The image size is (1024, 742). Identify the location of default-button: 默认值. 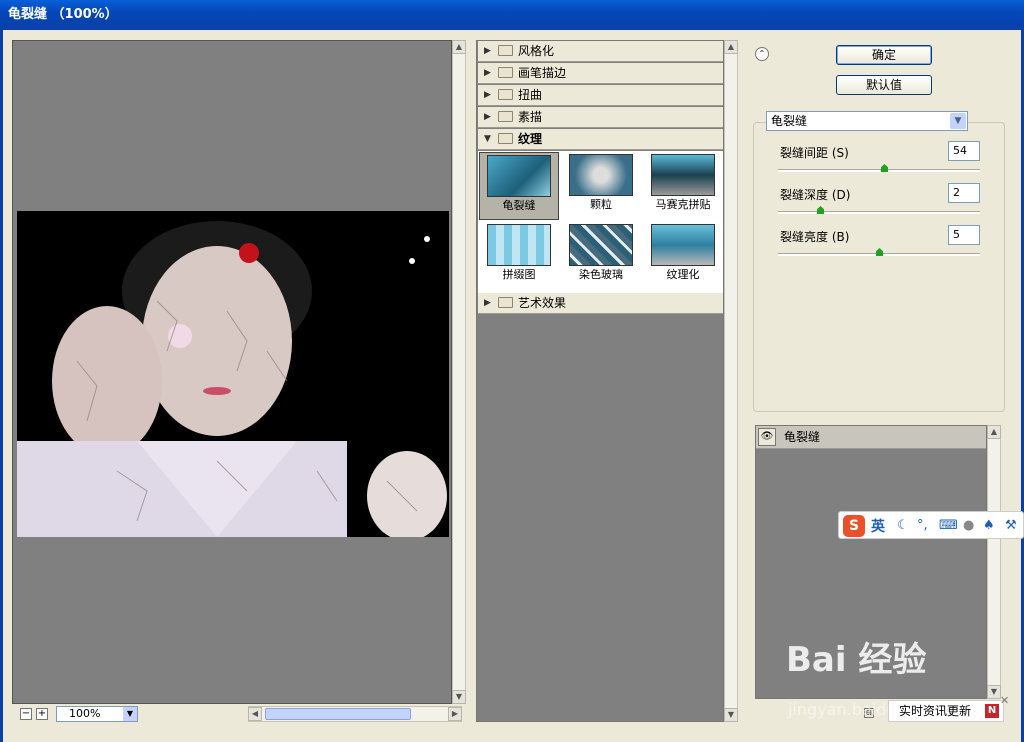
(884, 85).